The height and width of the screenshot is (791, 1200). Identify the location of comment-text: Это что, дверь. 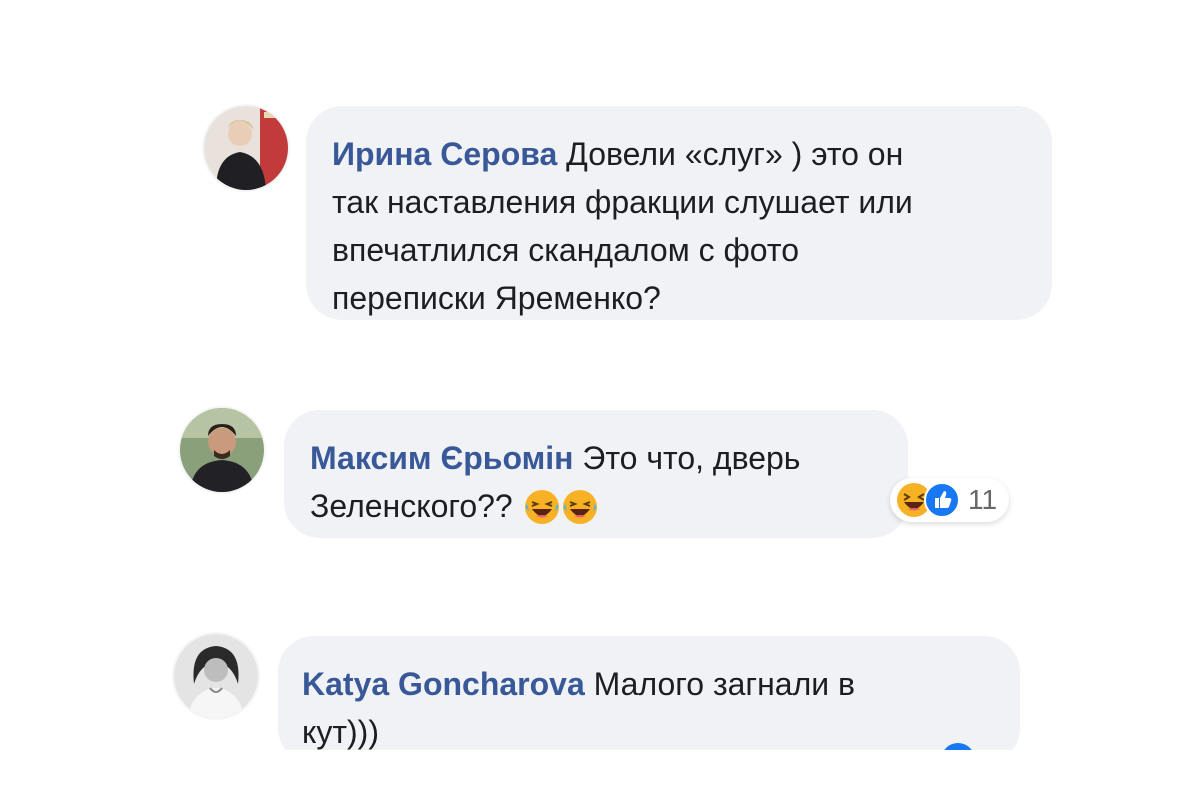
(691, 458).